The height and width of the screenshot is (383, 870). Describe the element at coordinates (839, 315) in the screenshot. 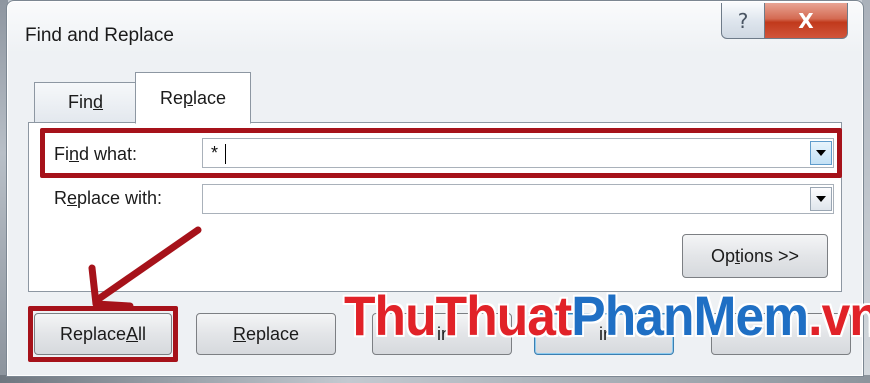

I see `watermark-part-3: .vn` at that location.